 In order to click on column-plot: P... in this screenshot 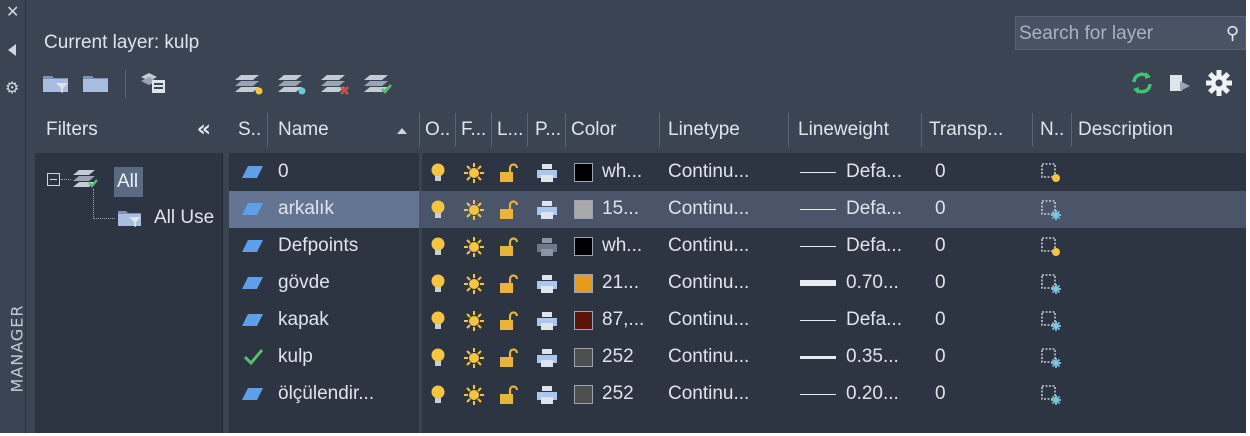, I will do `click(548, 130)`.